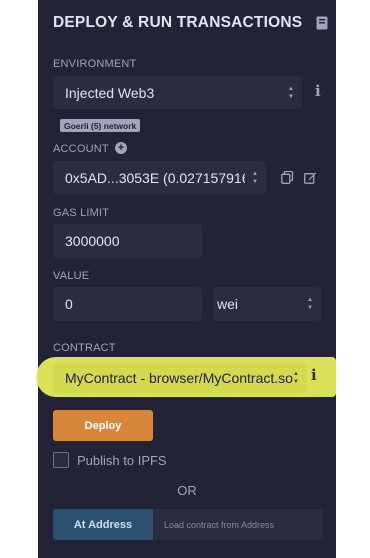 Image resolution: width=370 pixels, height=558 pixels. I want to click on deploy-button: Deploy, so click(103, 425).